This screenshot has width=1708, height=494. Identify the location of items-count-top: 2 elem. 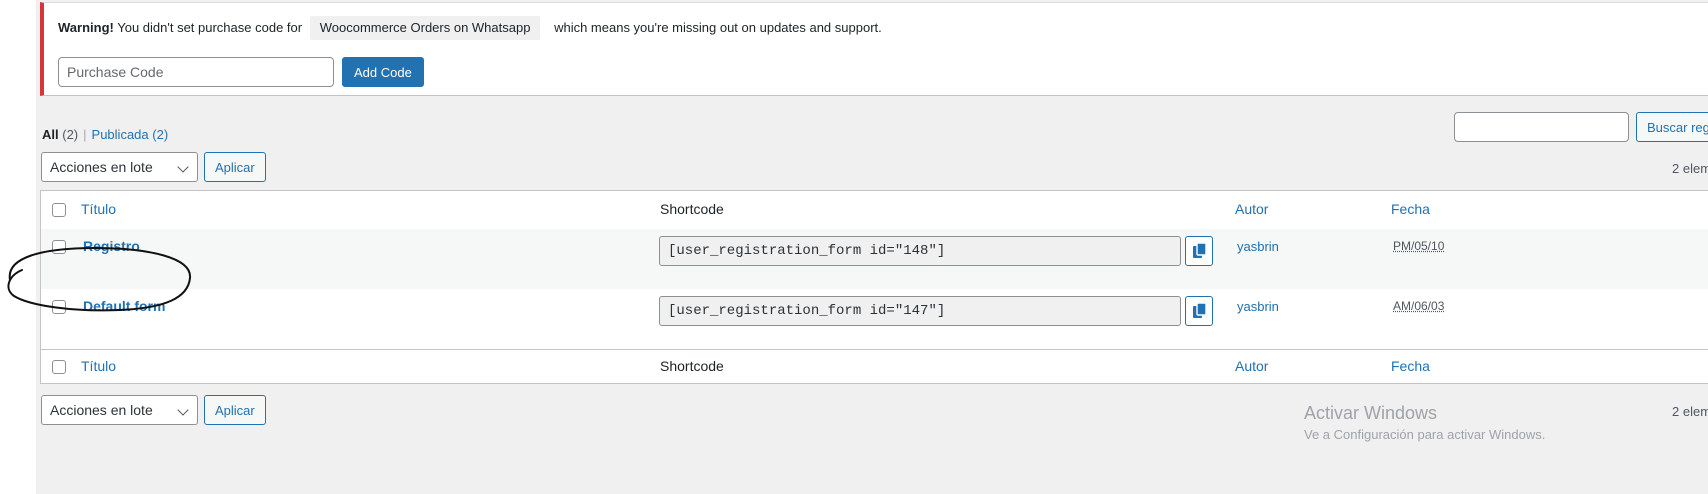
(1690, 168).